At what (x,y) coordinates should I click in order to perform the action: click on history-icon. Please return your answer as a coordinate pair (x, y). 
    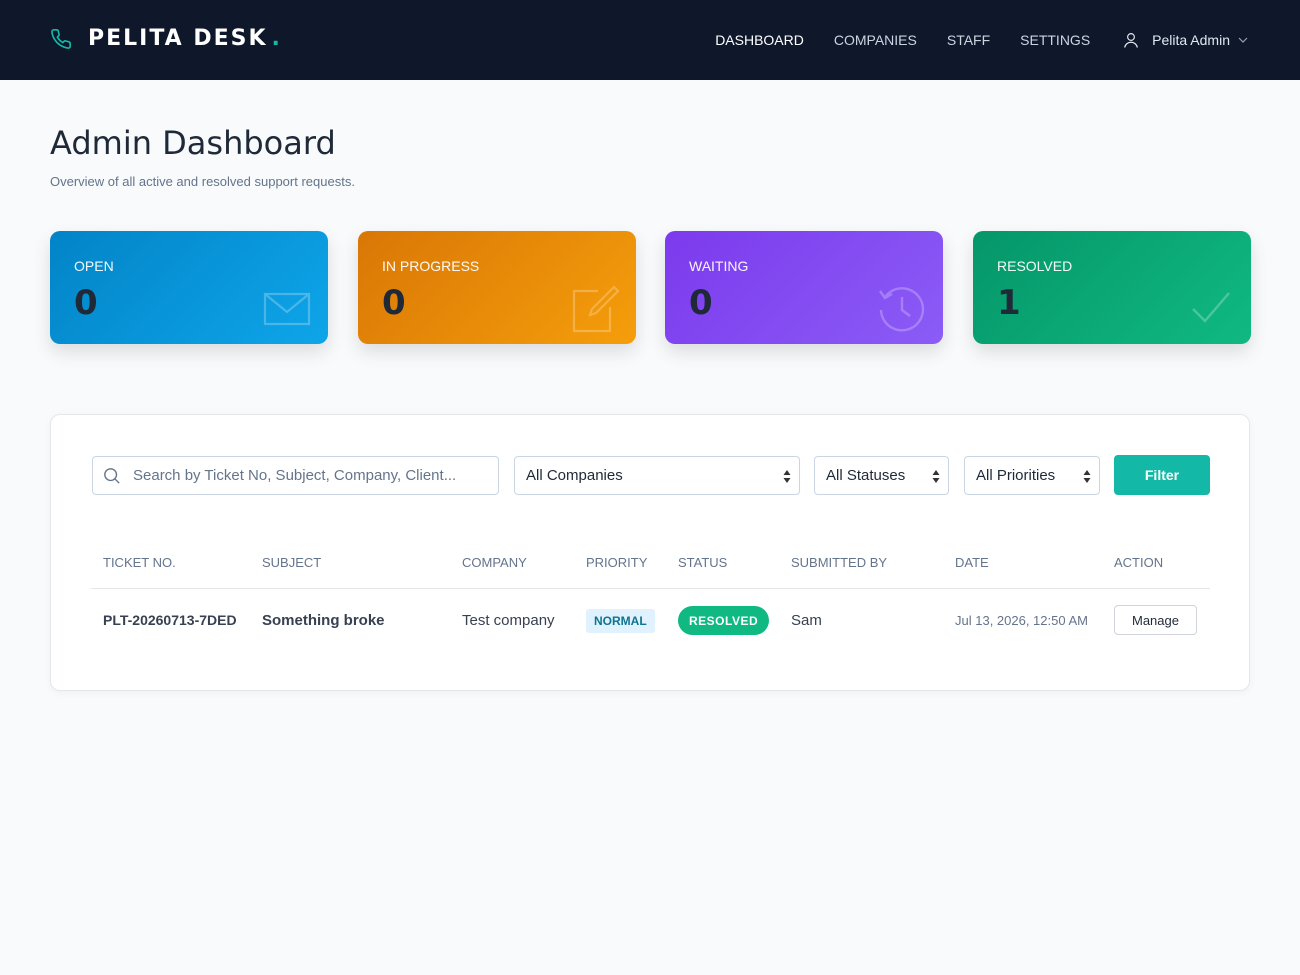
    Looking at the image, I should click on (902, 309).